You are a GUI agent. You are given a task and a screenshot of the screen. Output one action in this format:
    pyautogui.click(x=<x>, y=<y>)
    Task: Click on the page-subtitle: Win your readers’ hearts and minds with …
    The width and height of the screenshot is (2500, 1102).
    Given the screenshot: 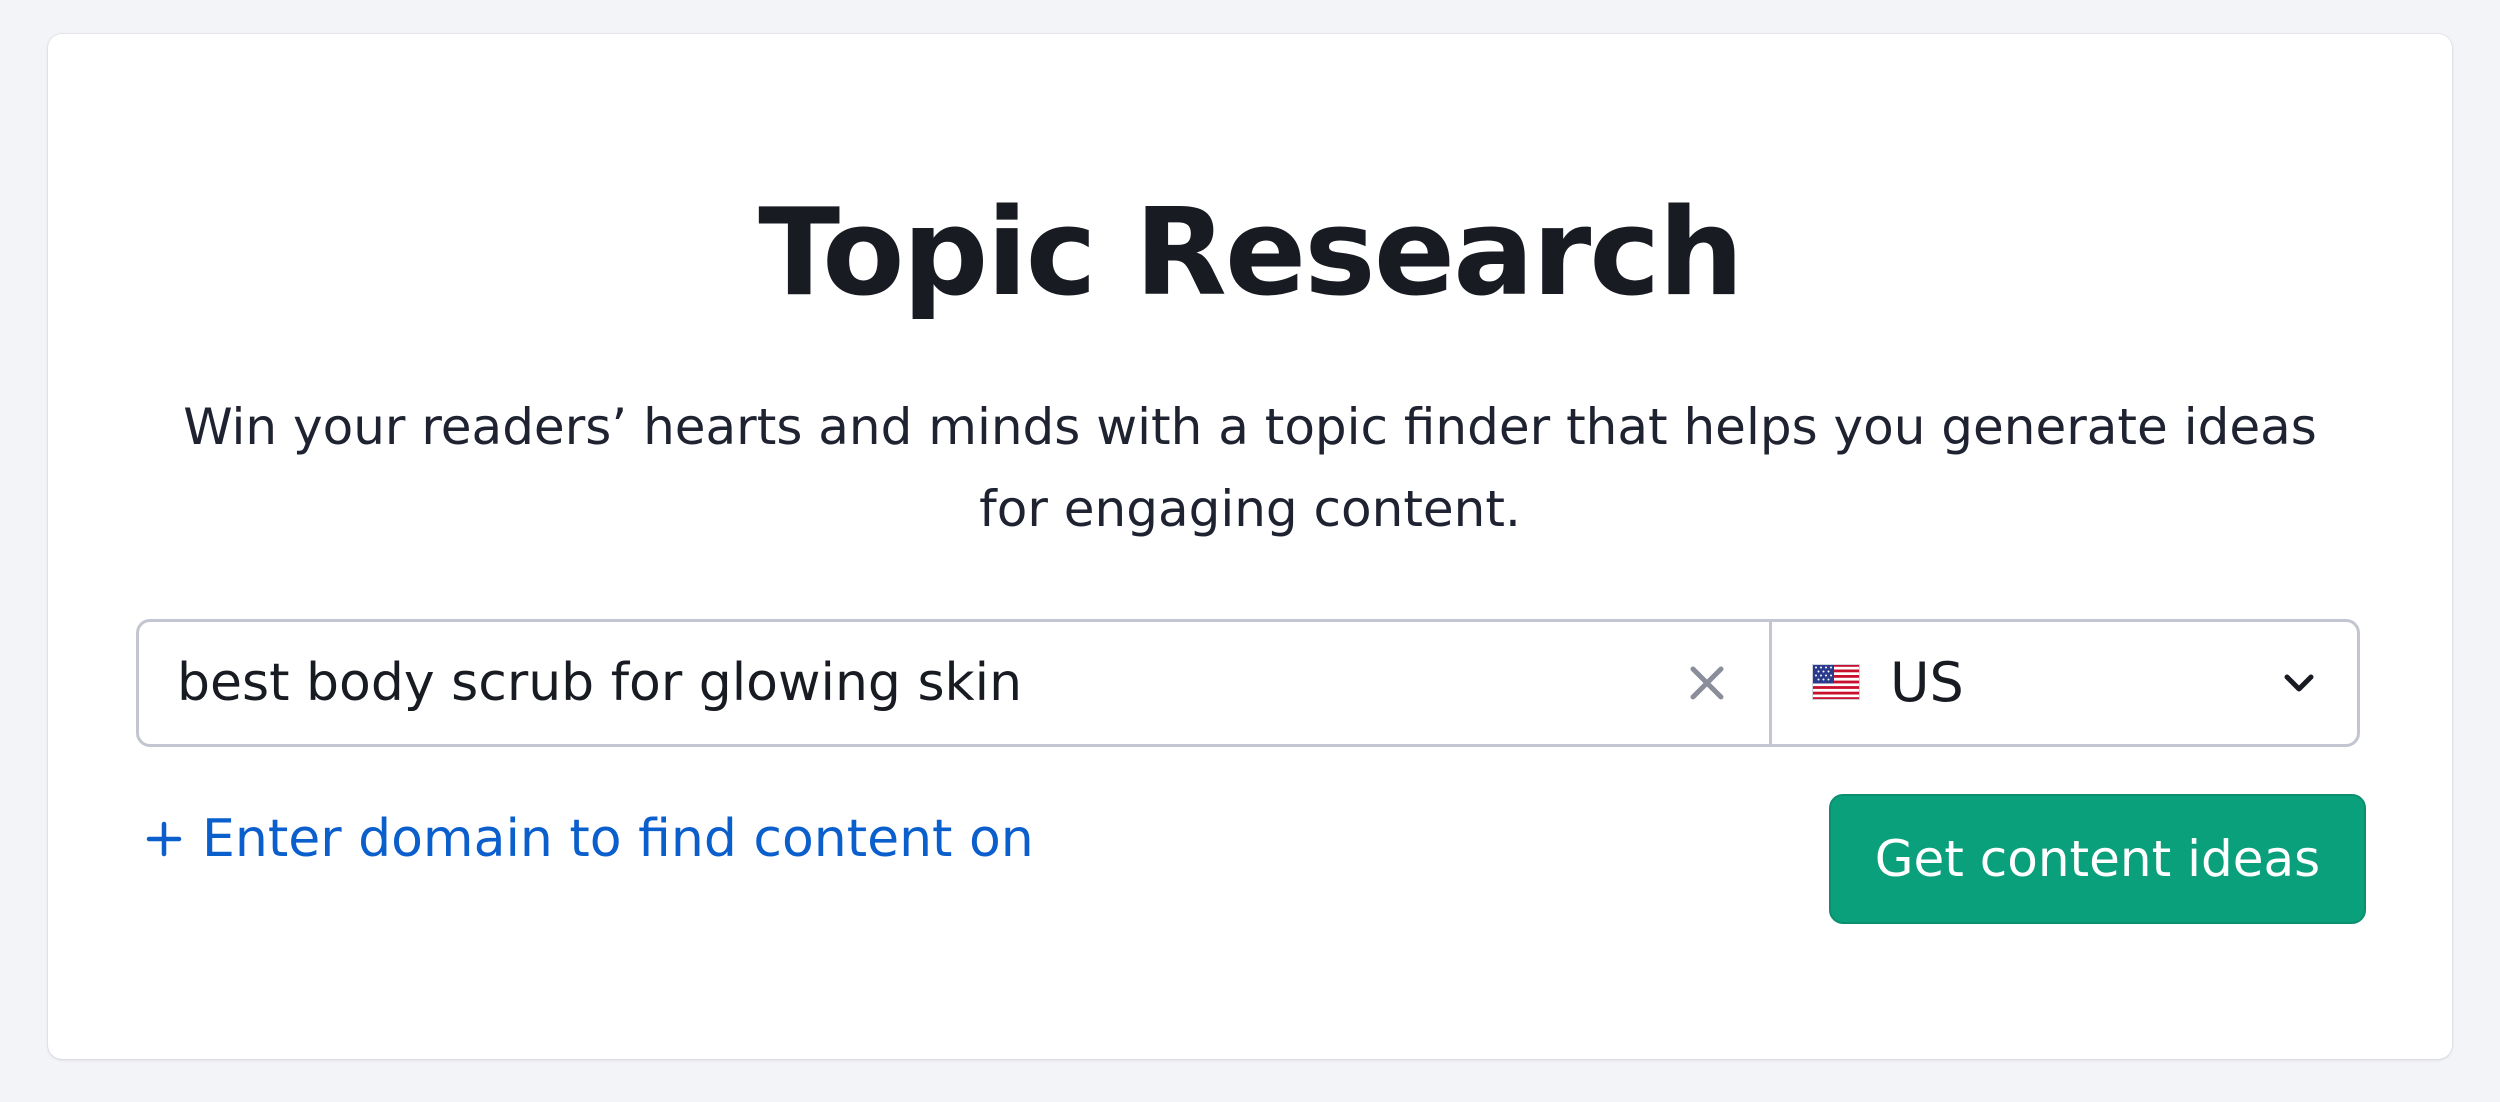 What is the action you would take?
    pyautogui.click(x=1250, y=468)
    